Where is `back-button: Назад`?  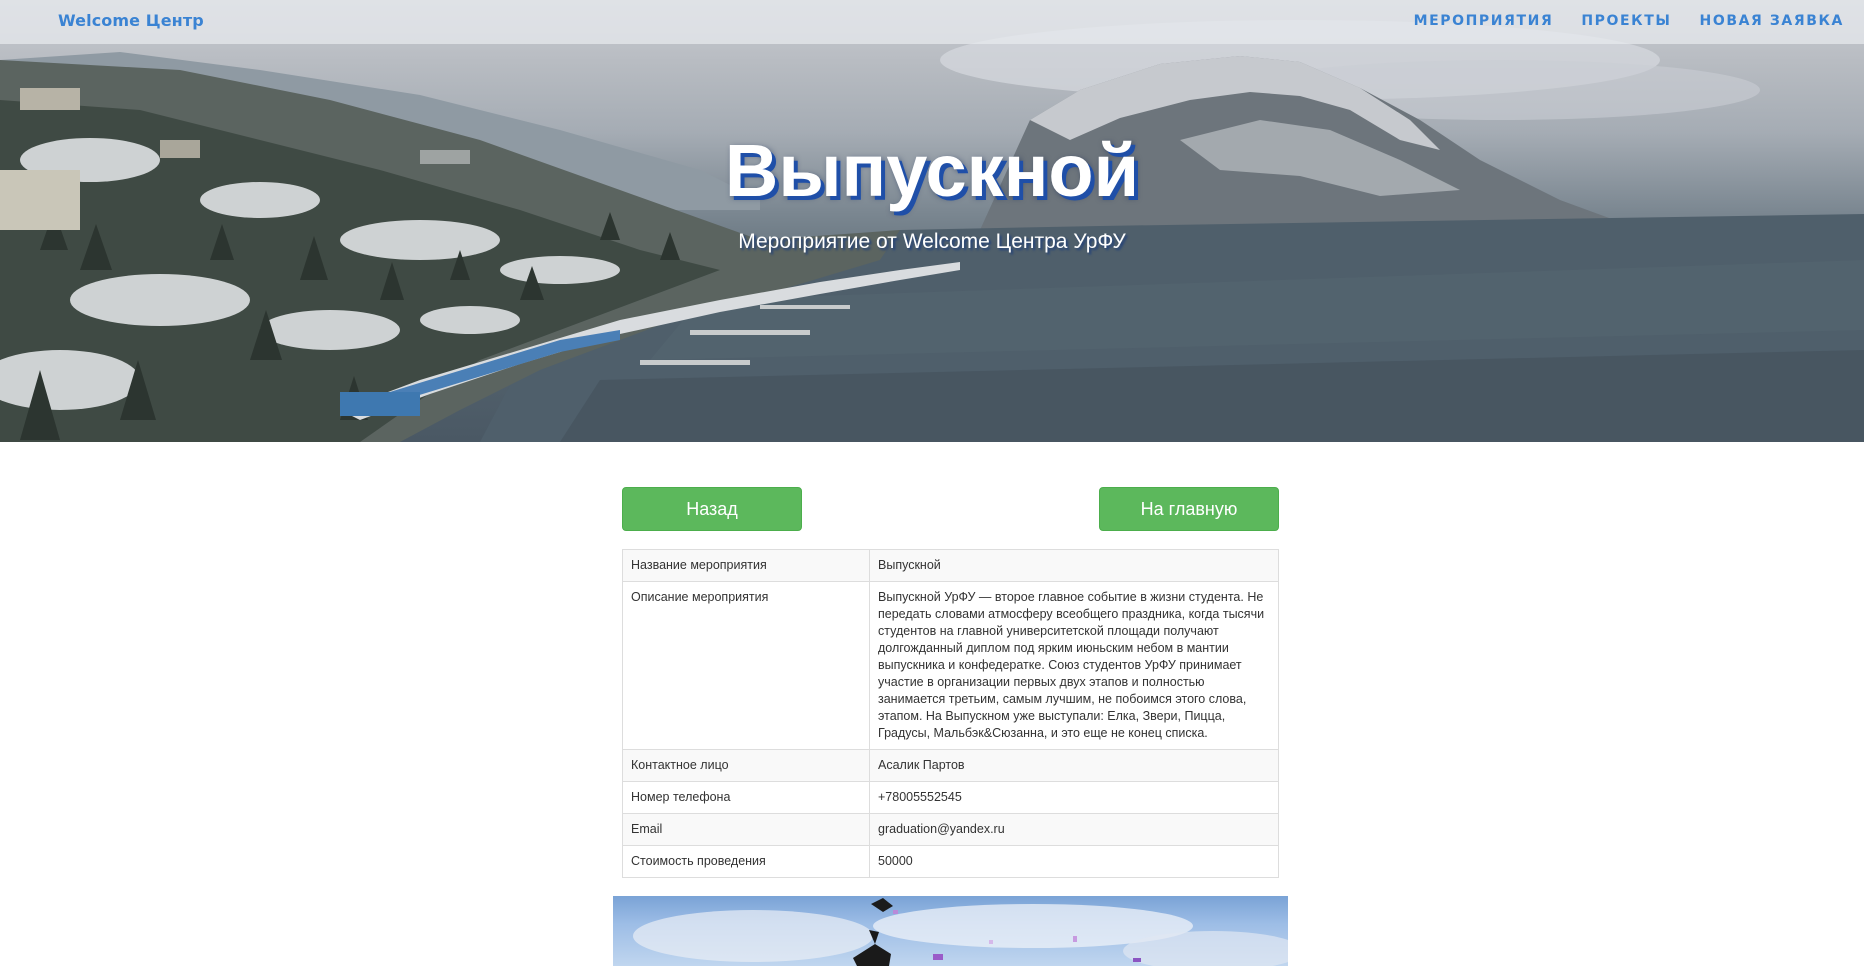
back-button: Назад is located at coordinates (712, 509).